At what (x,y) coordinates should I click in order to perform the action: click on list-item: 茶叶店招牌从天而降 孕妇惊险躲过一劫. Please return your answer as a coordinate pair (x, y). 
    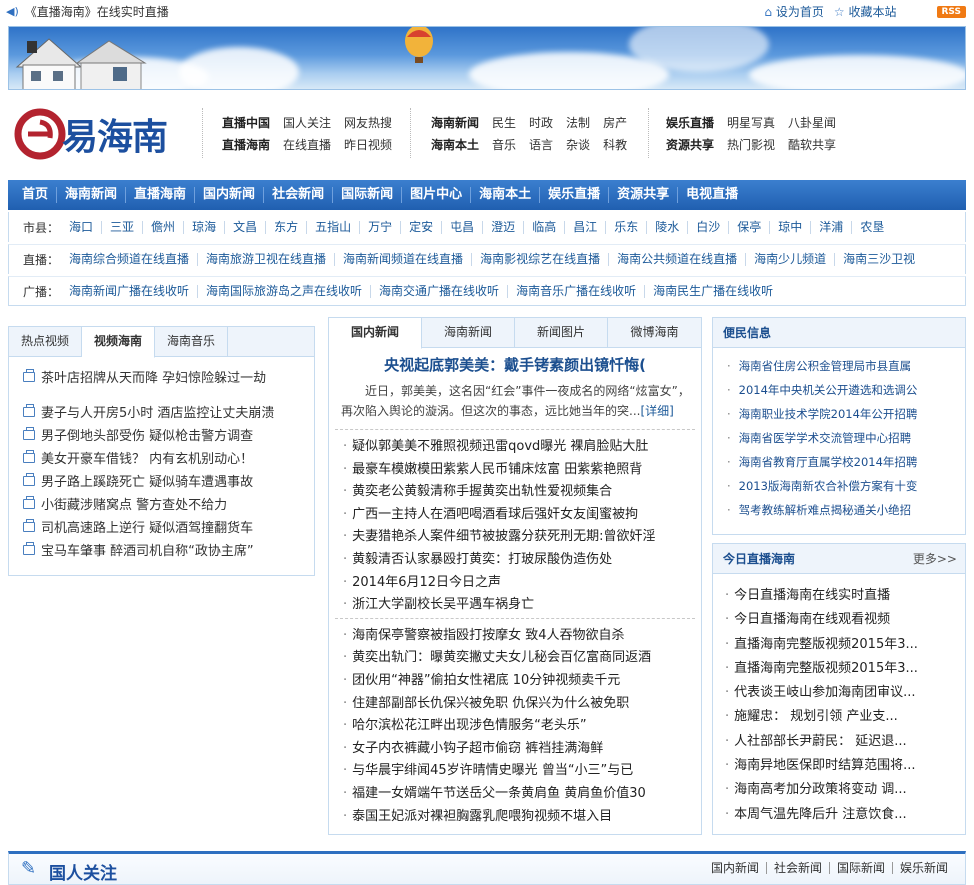
    Looking at the image, I should click on (168, 376).